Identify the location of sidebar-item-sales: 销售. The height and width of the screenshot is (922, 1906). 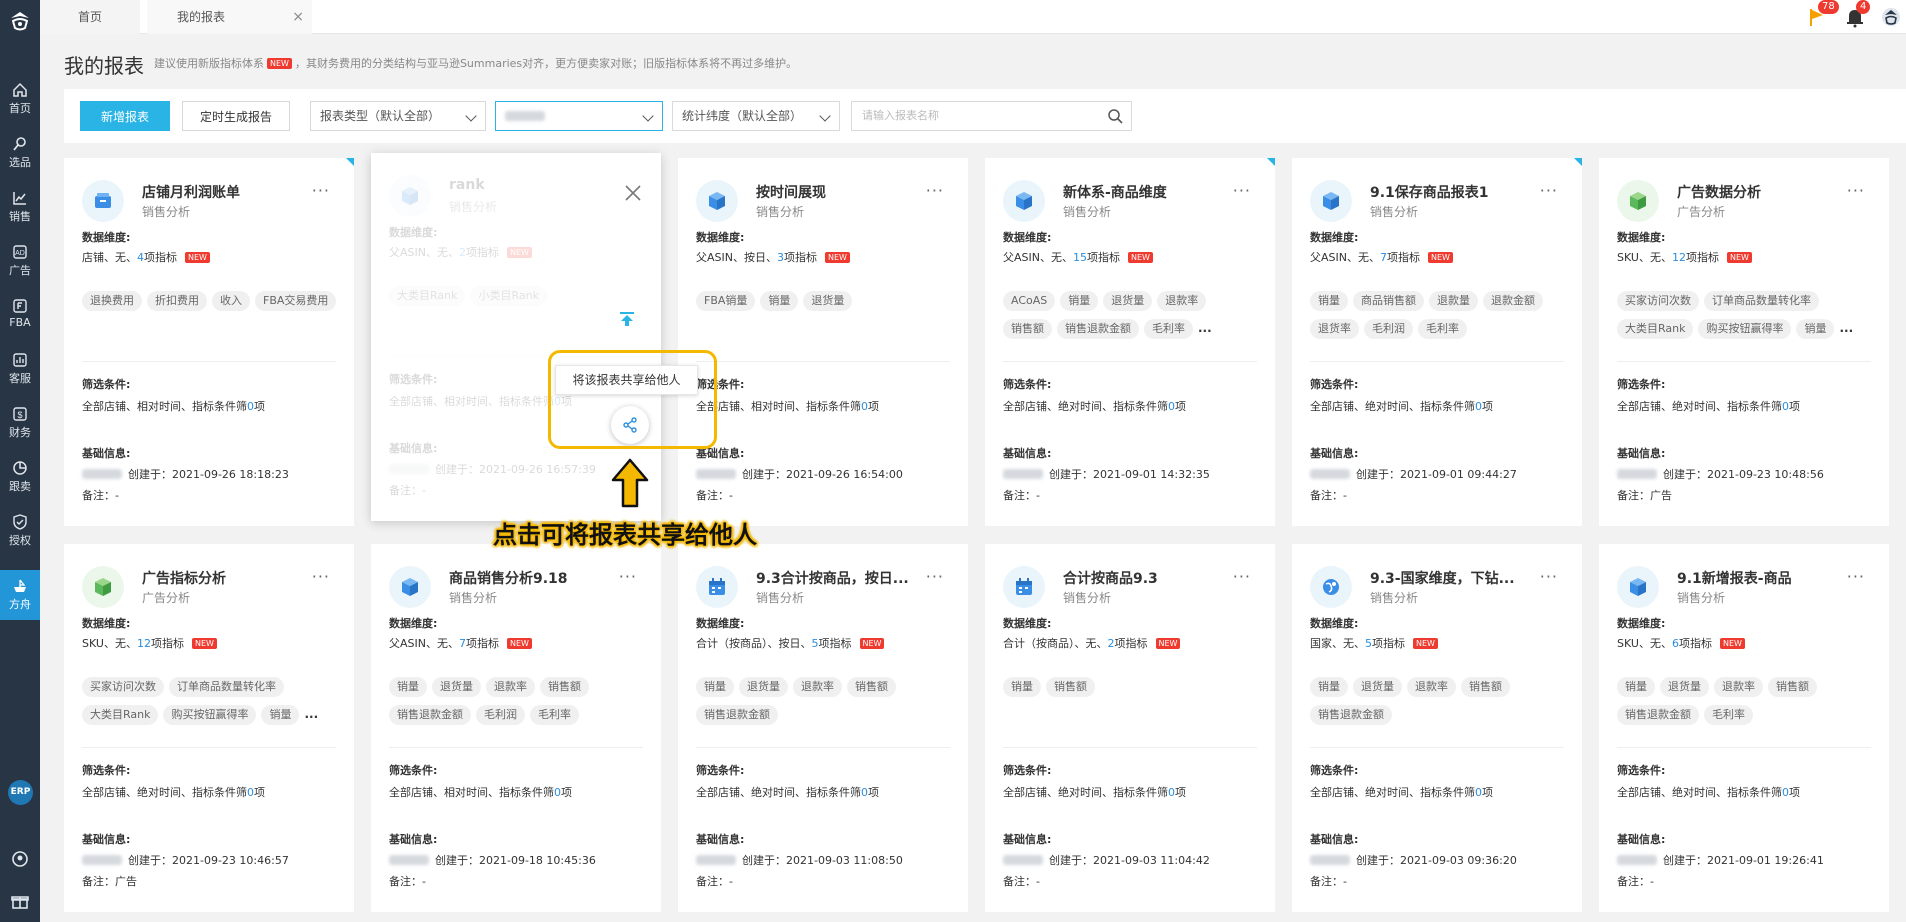
(20, 207).